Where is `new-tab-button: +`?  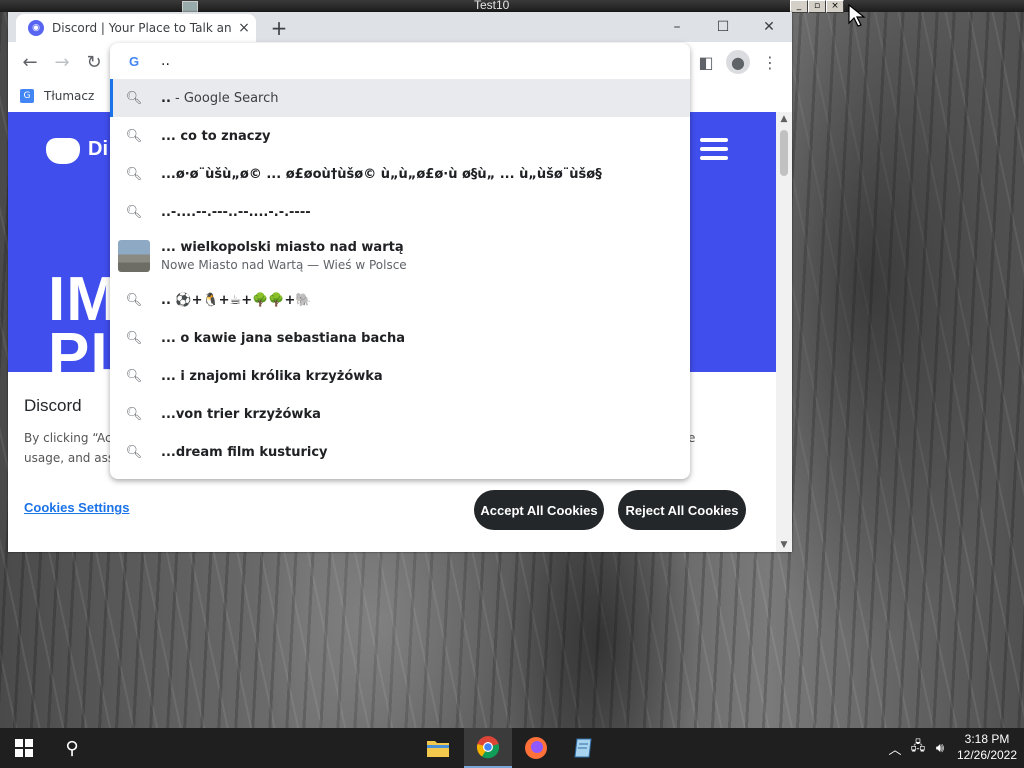
new-tab-button: + is located at coordinates (279, 28).